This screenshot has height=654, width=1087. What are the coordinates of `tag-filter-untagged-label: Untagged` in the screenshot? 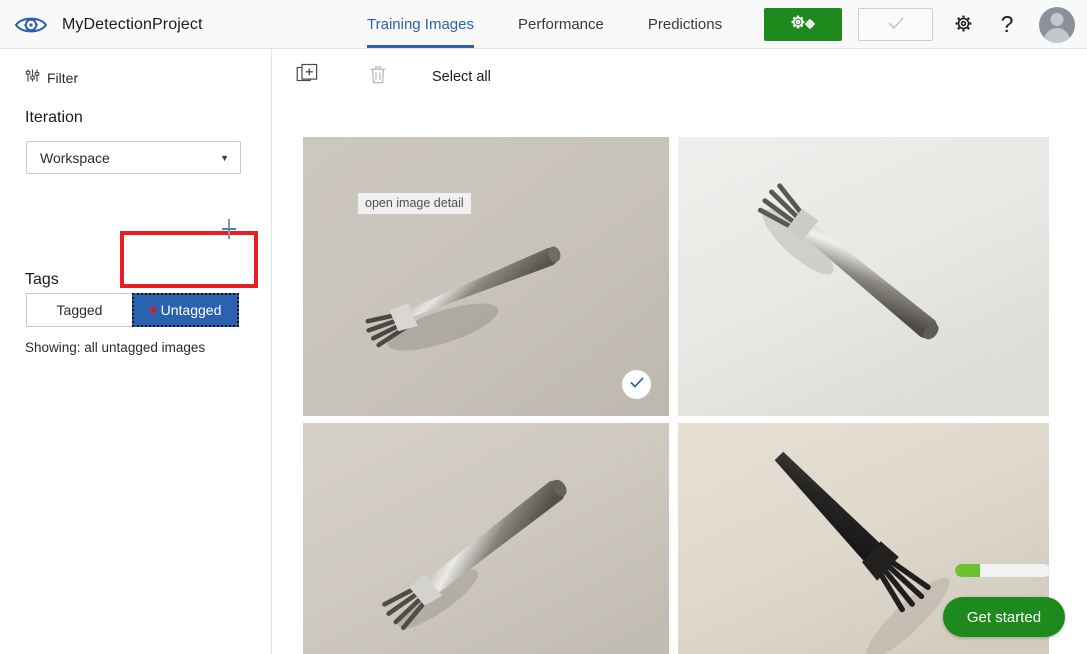 It's located at (191, 310).